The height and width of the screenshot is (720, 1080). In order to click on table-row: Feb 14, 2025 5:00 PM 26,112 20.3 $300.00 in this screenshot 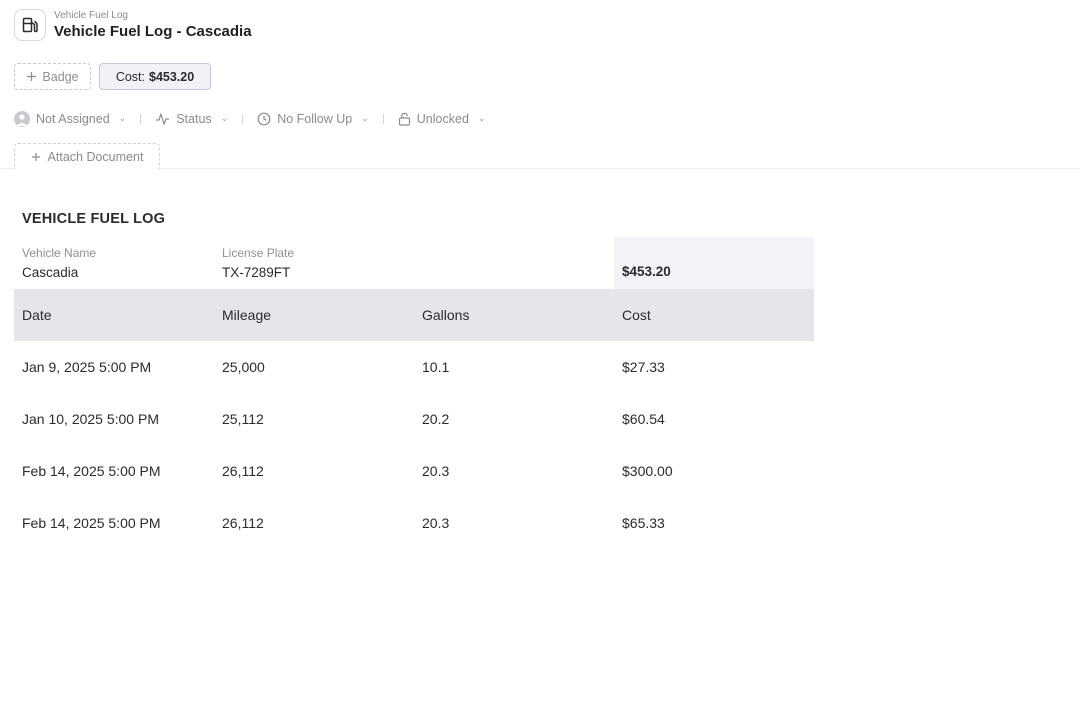, I will do `click(414, 471)`.